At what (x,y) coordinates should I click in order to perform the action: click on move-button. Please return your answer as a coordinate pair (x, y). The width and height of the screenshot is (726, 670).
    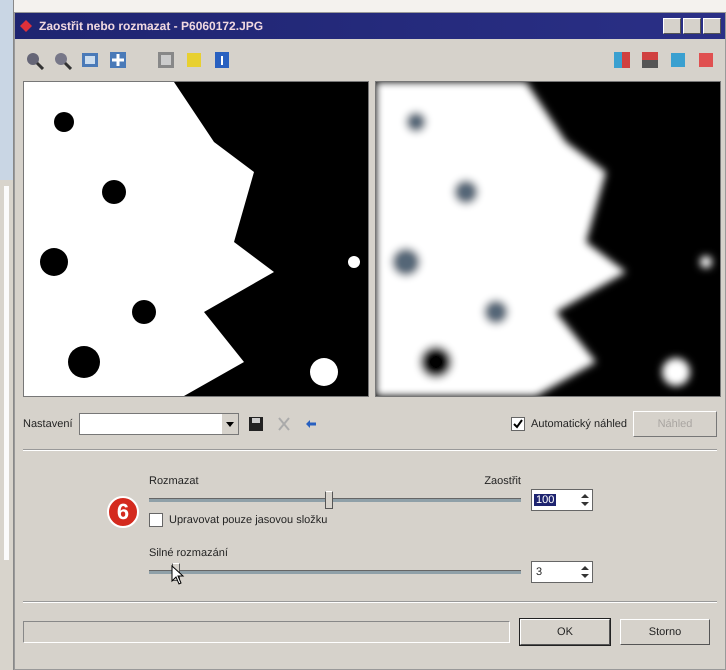
    Looking at the image, I should click on (118, 60).